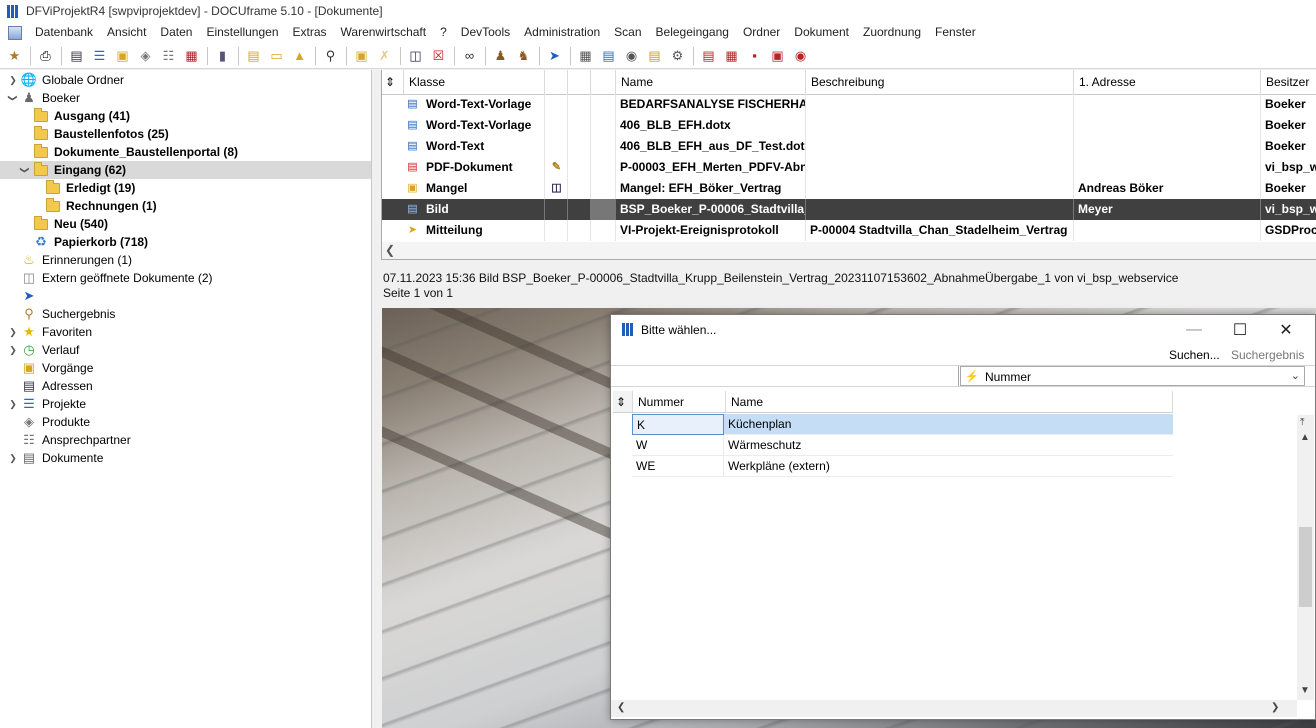 This screenshot has width=1316, height=728. Describe the element at coordinates (185, 170) in the screenshot. I see `tree-item-eingang: ❯ Eingang (62)` at that location.